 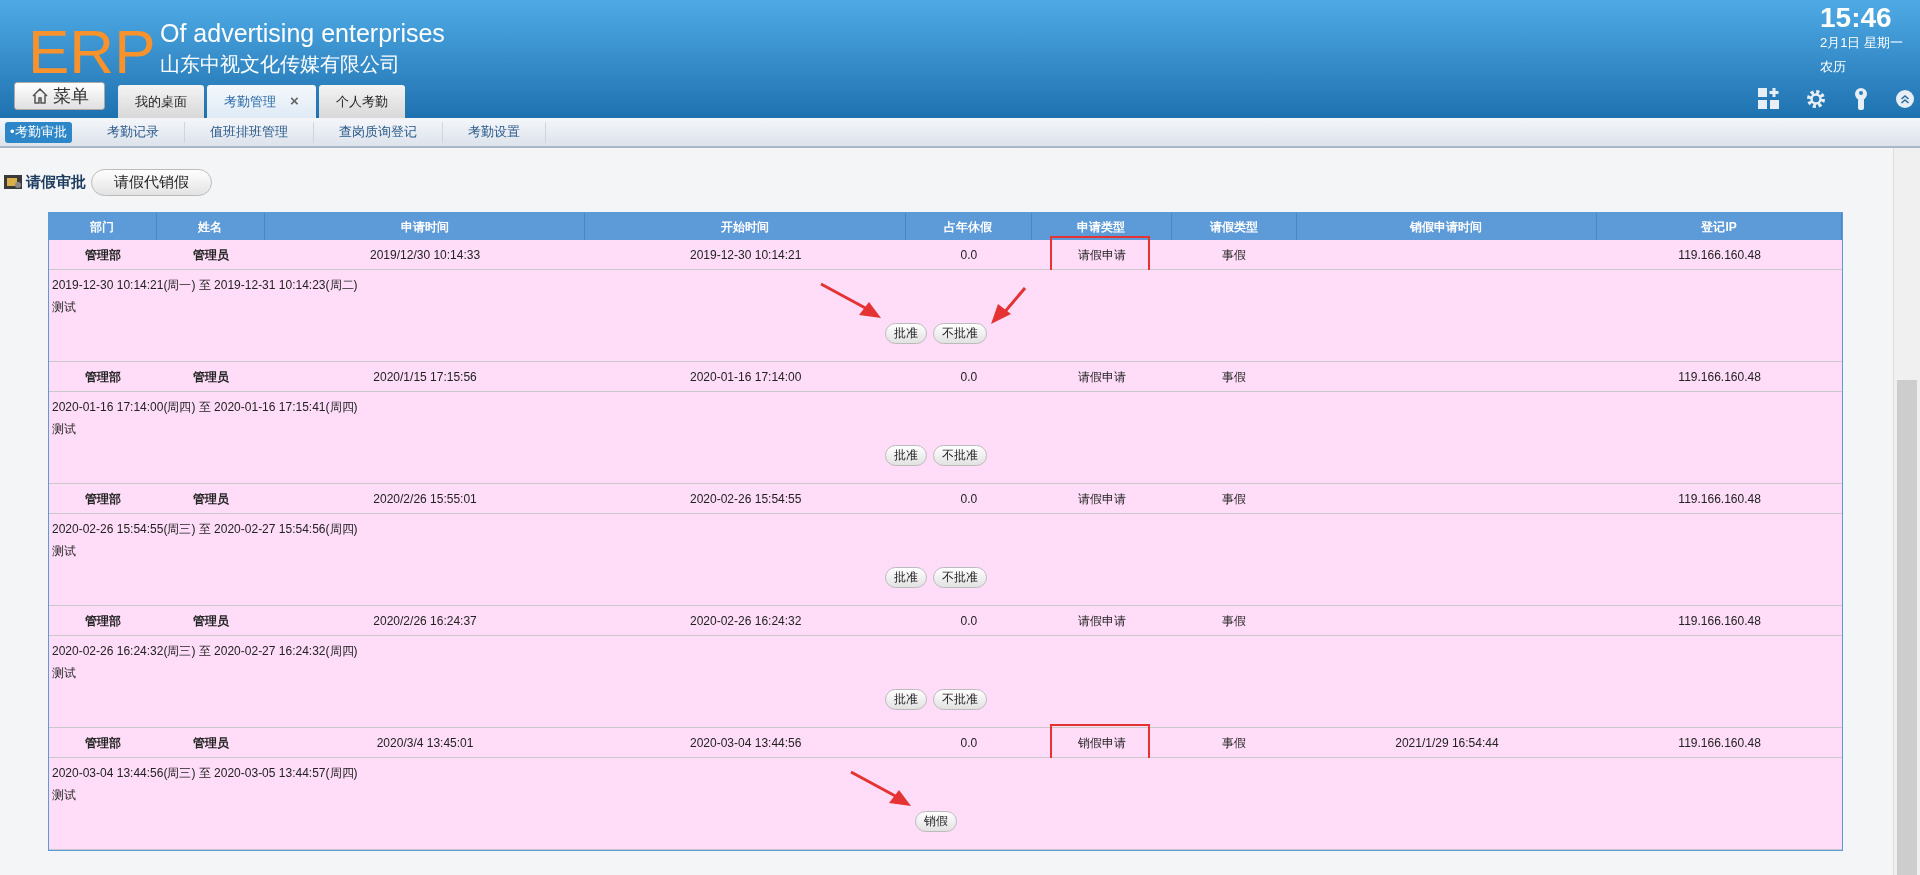 I want to click on scrollbar, so click(x=1906, y=511).